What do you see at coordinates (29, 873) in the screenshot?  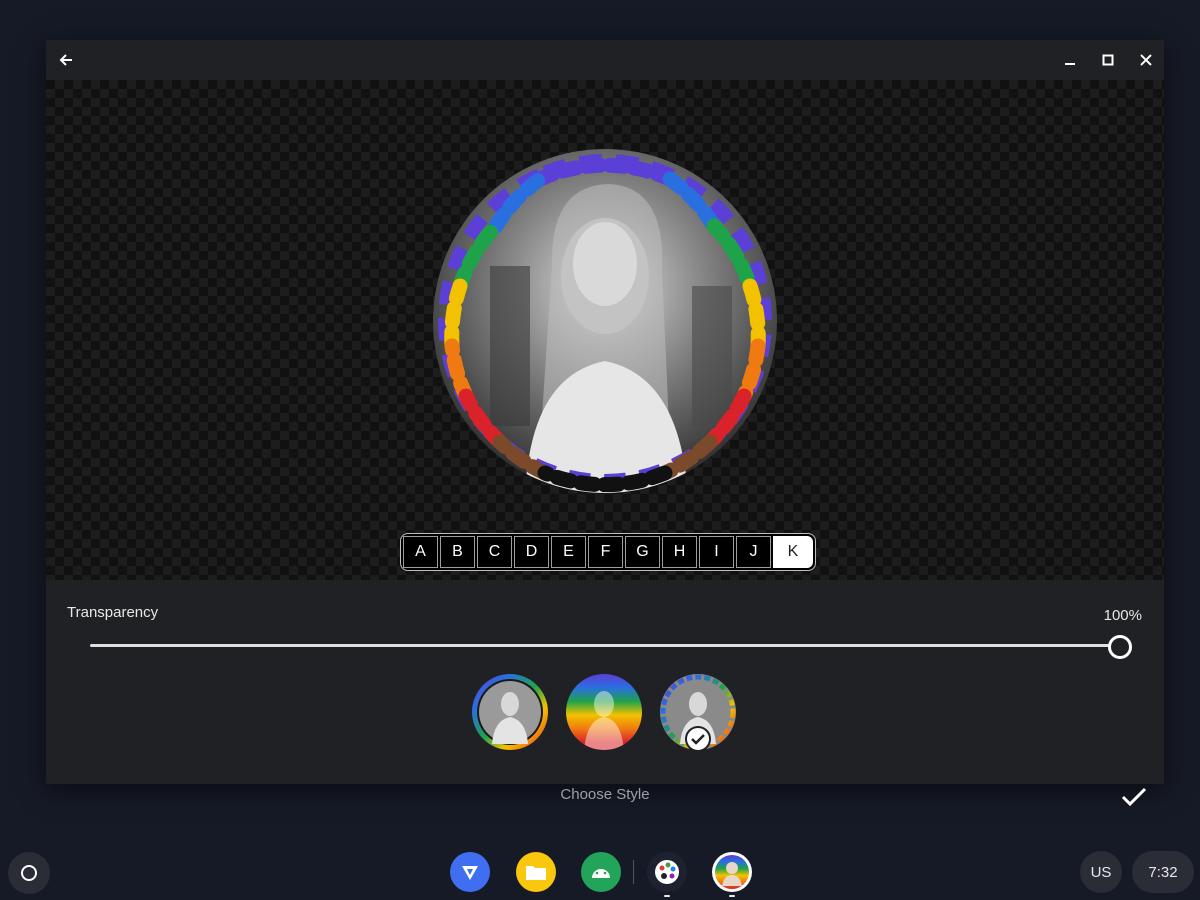 I see `launcher-button` at bounding box center [29, 873].